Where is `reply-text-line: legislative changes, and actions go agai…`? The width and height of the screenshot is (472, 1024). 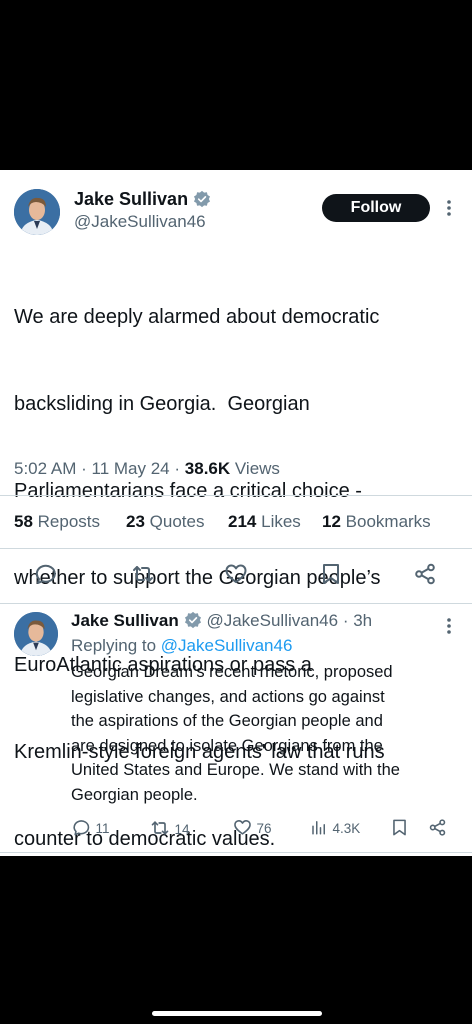 reply-text-line: legislative changes, and actions go agai… is located at coordinates (228, 696).